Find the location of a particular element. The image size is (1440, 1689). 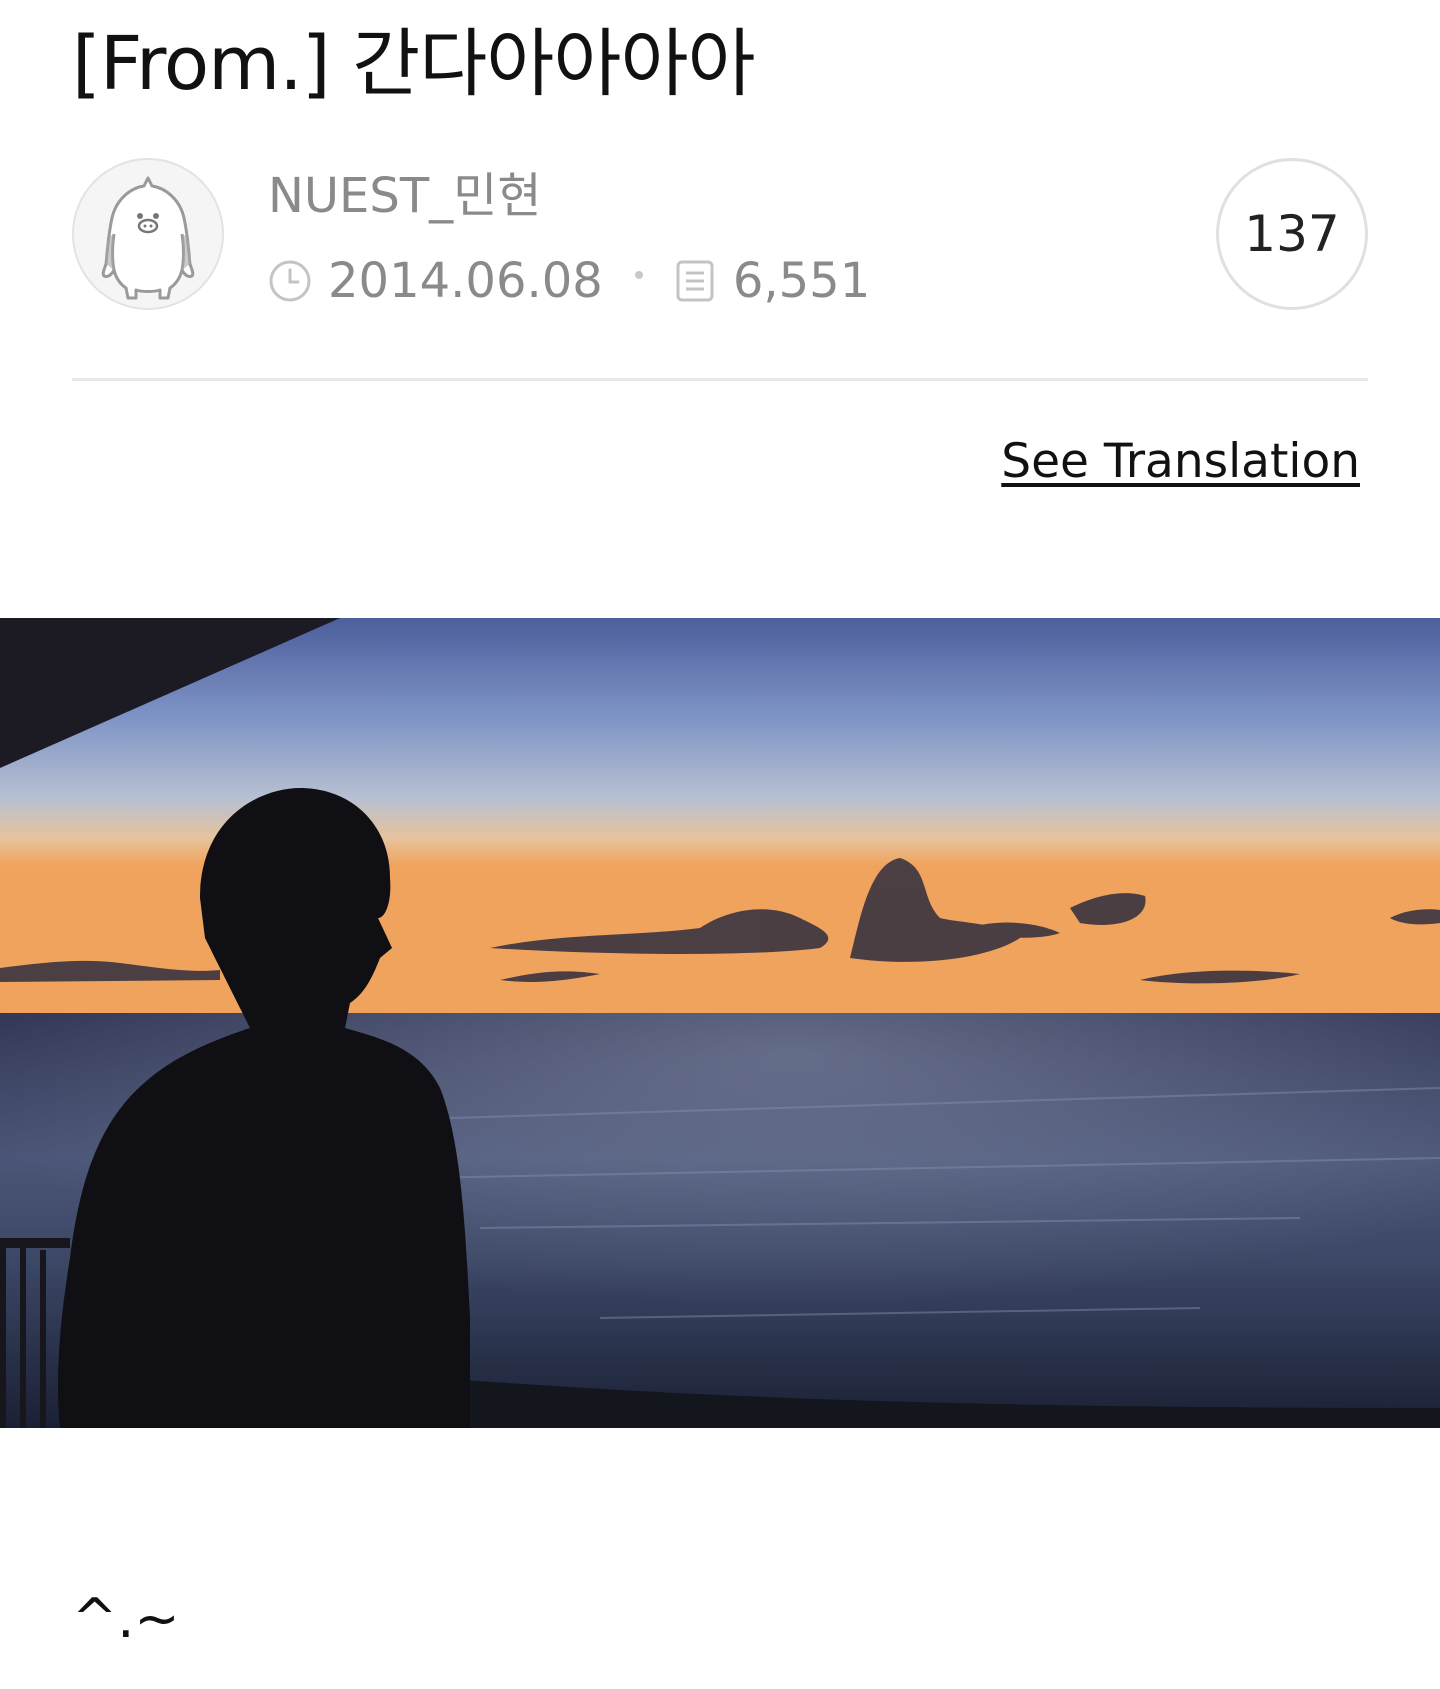

document-icon is located at coordinates (695, 281).